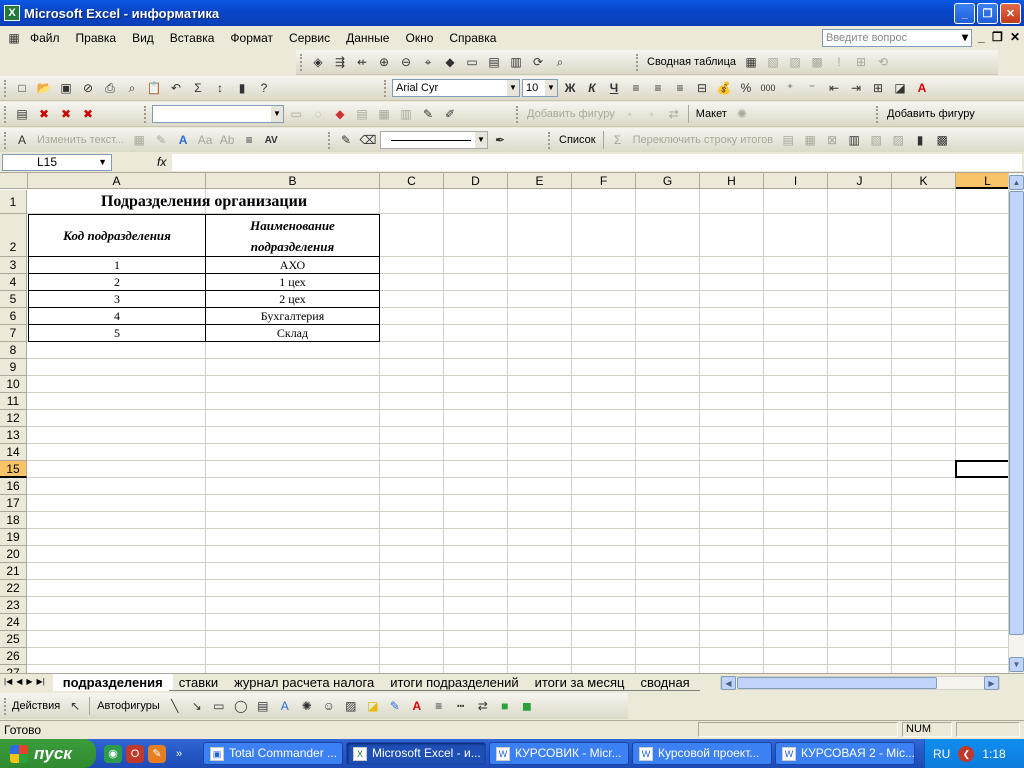  I want to click on column-header-l: L, so click(982, 181).